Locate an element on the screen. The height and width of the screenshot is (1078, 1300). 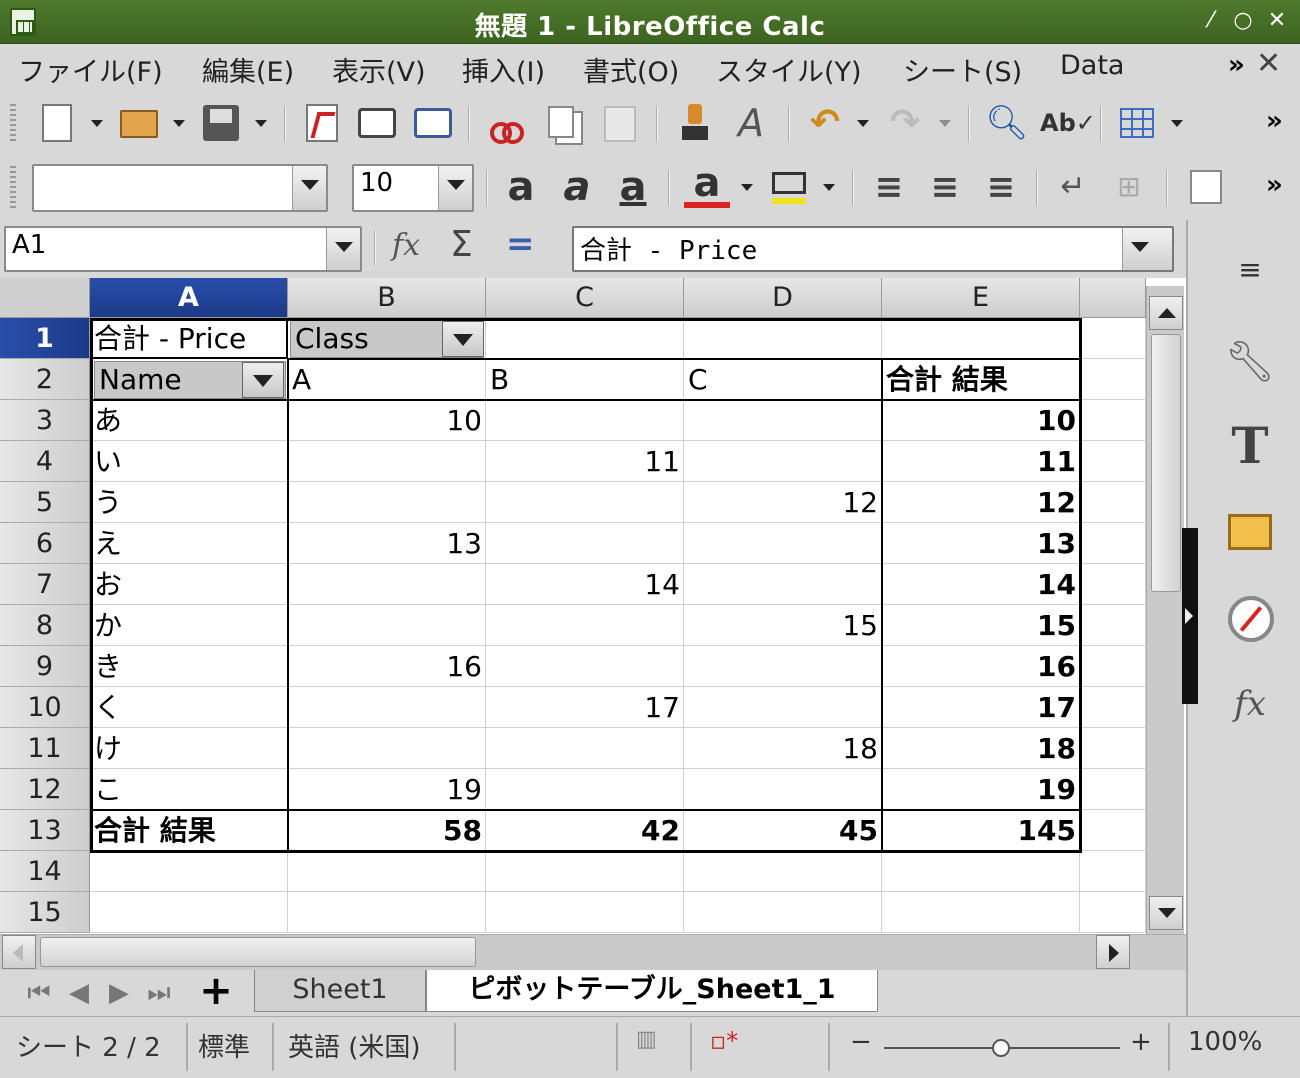
menu-format: 書式(O) is located at coordinates (631, 69).